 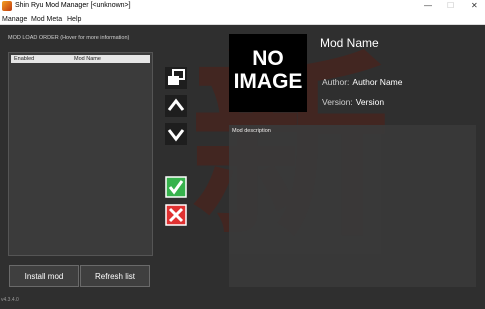 I want to click on arrow-down-icon, so click(x=176, y=134).